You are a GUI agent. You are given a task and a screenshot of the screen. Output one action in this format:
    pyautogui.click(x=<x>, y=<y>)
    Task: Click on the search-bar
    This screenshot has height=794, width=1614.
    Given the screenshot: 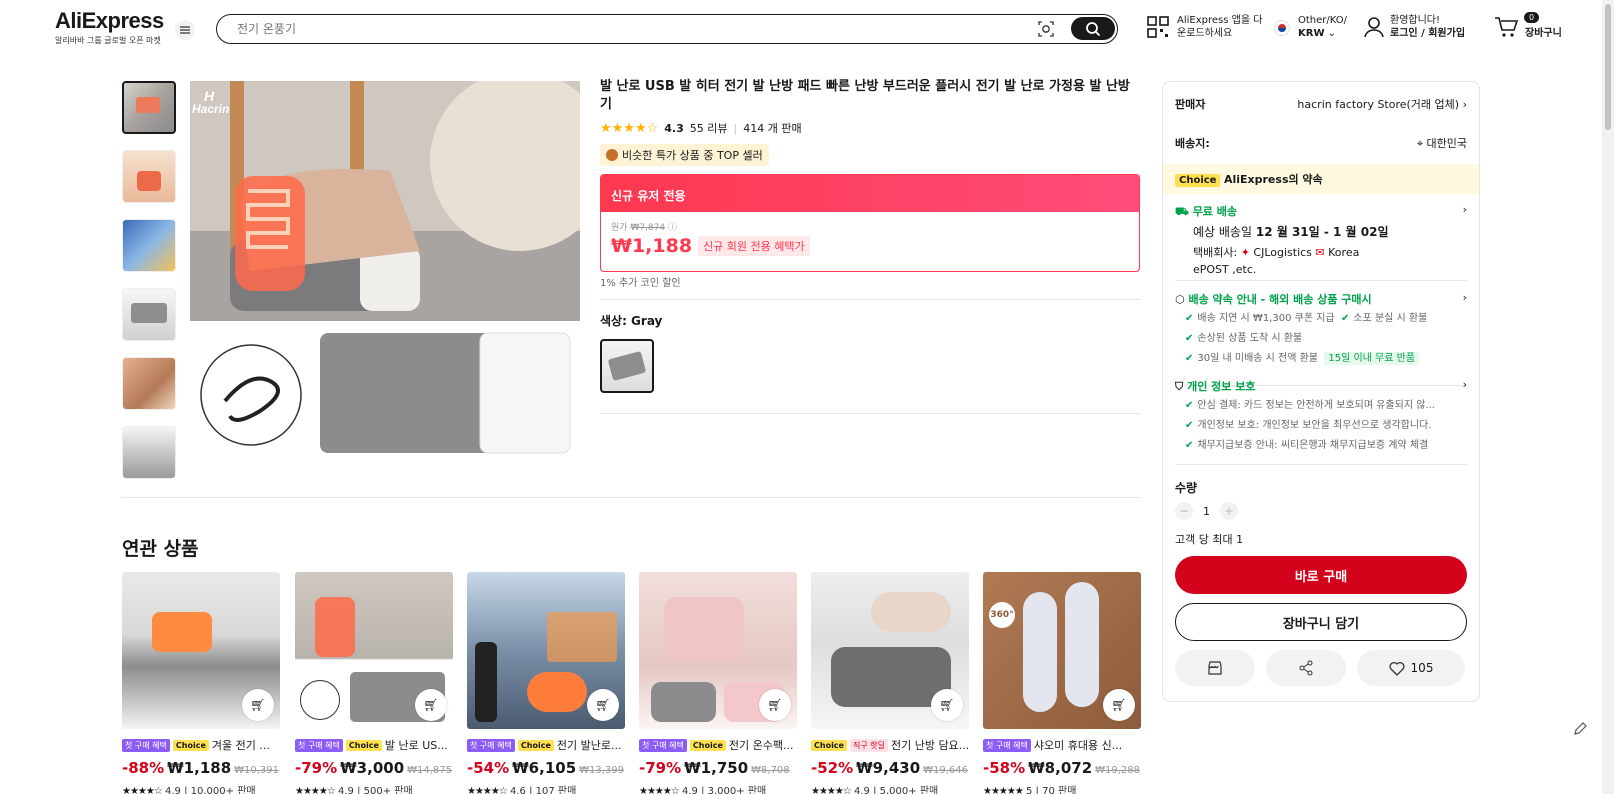 What is the action you would take?
    pyautogui.click(x=667, y=29)
    